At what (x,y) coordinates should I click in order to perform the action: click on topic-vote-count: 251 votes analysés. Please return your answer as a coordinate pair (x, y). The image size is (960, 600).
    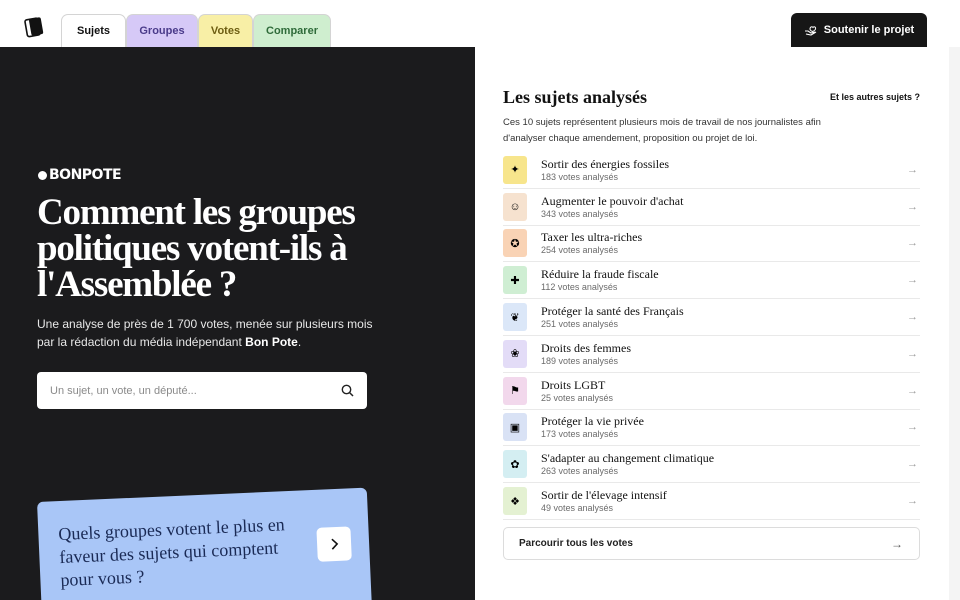
    Looking at the image, I should click on (580, 324).